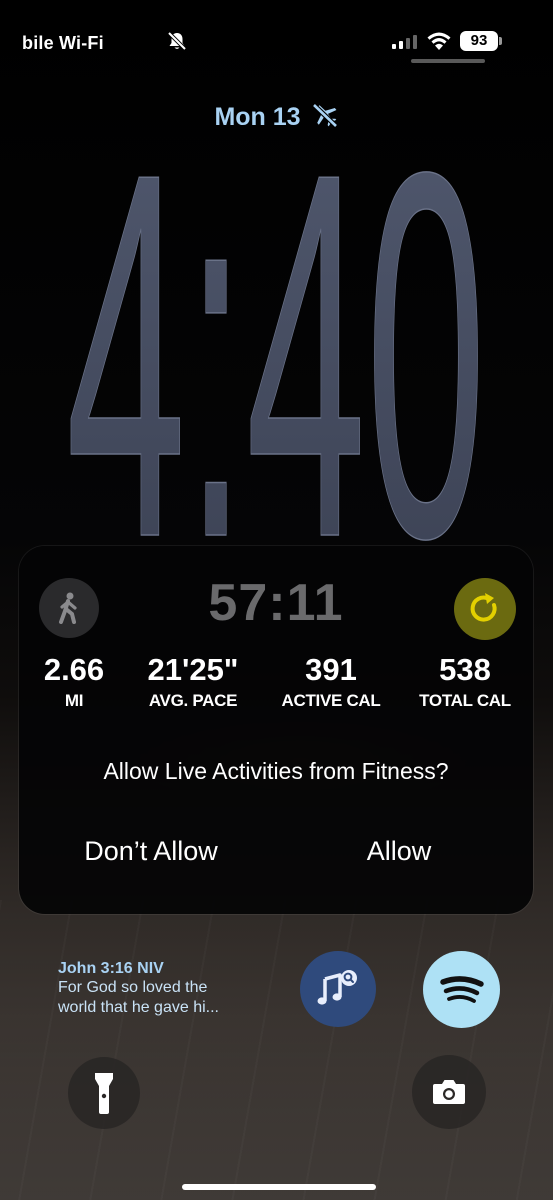 The image size is (553, 1200). Describe the element at coordinates (177, 43) in the screenshot. I see `silent-mode-icon` at that location.